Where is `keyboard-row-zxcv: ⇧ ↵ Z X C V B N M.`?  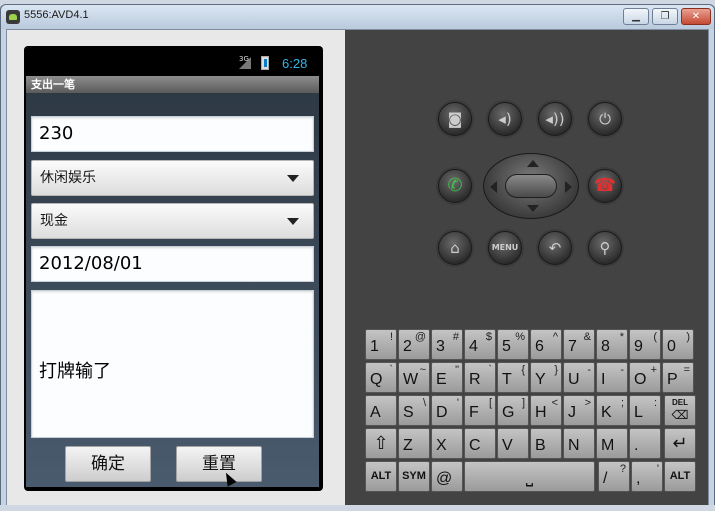
keyboard-row-zxcv: ⇧ ↵ Z X C V B N M. is located at coordinates (532, 444).